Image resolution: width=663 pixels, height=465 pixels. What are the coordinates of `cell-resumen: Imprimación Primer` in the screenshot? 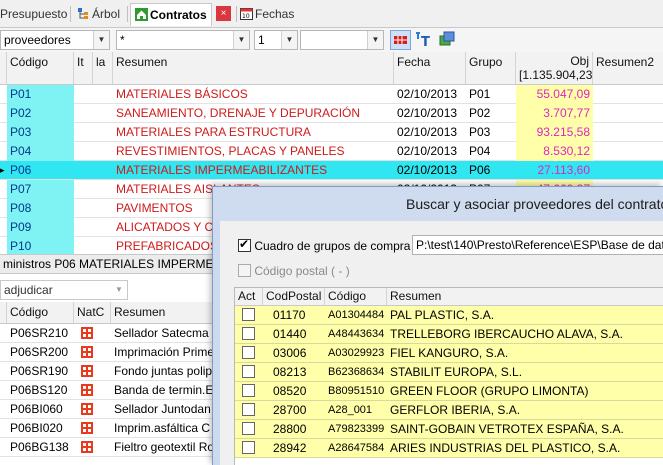 It's located at (162, 352).